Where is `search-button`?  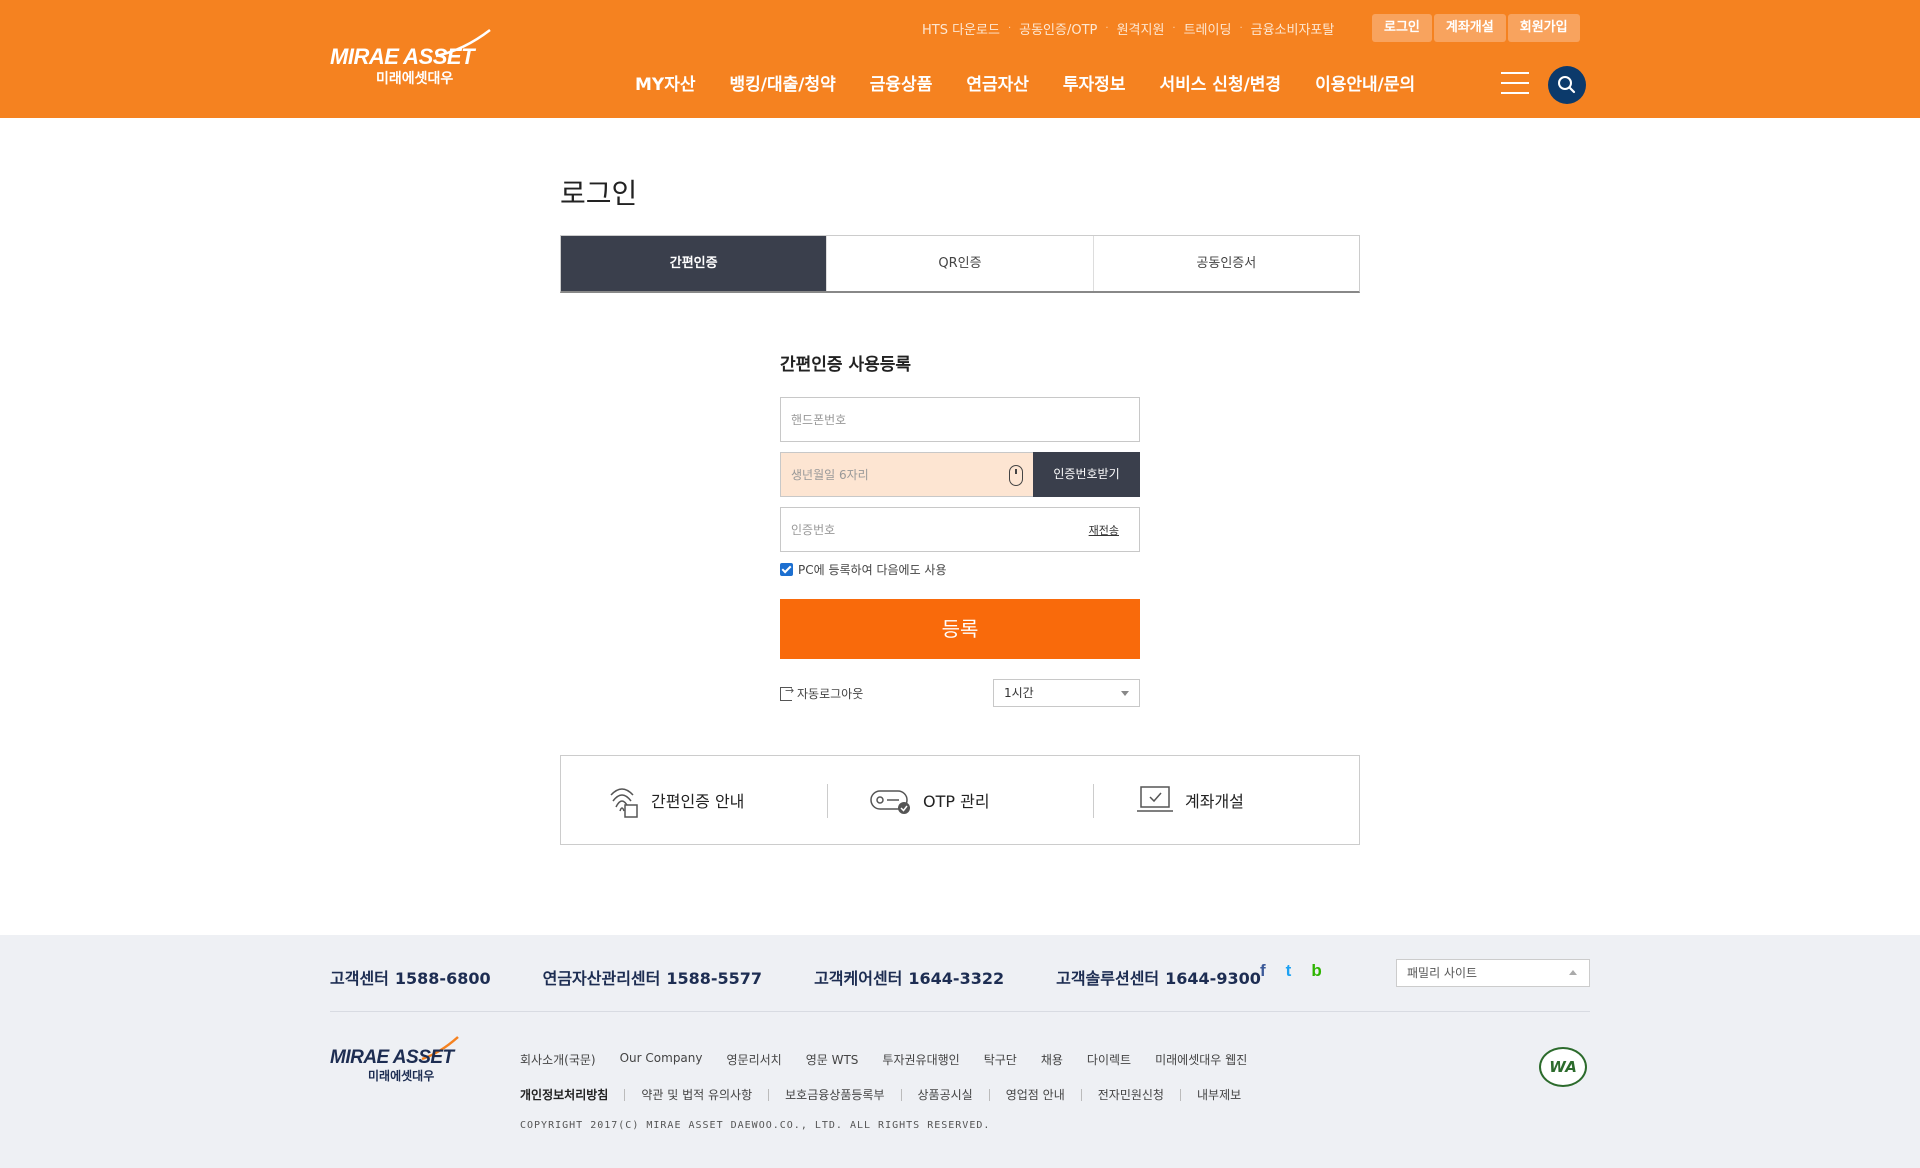
search-button is located at coordinates (1567, 85).